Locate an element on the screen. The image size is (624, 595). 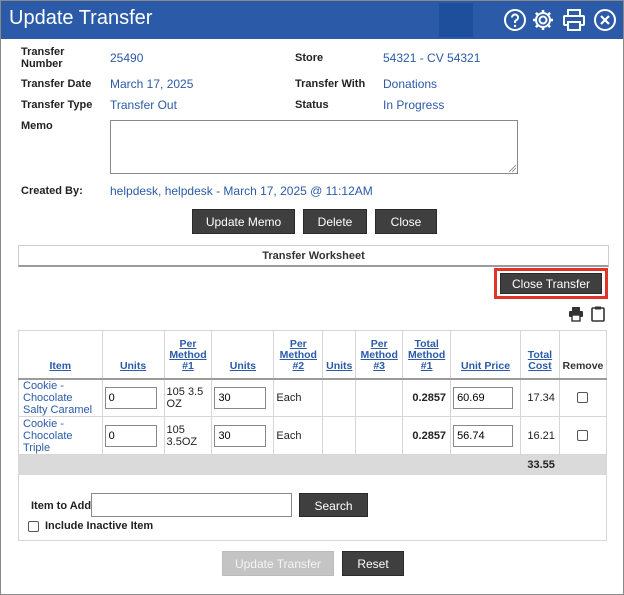
col-per-method-2: Per Method #2 is located at coordinates (298, 354).